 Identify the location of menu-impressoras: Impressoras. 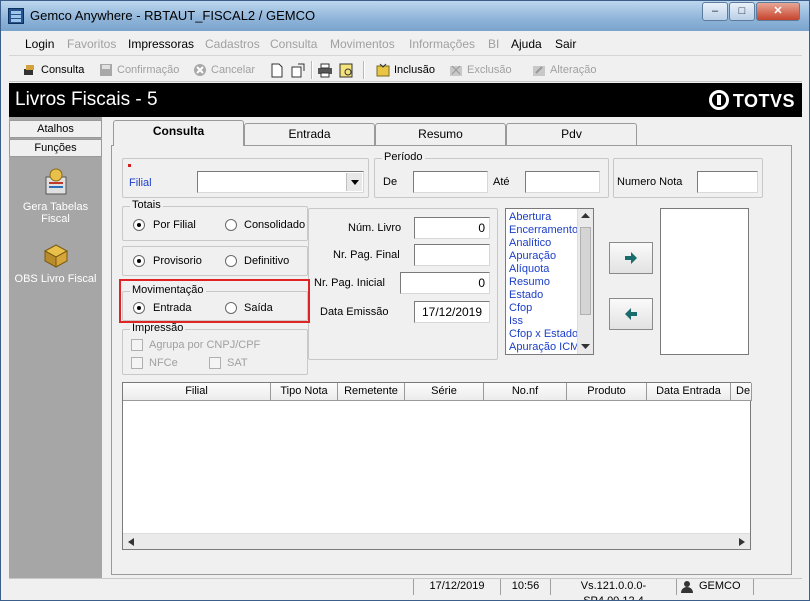
(161, 44).